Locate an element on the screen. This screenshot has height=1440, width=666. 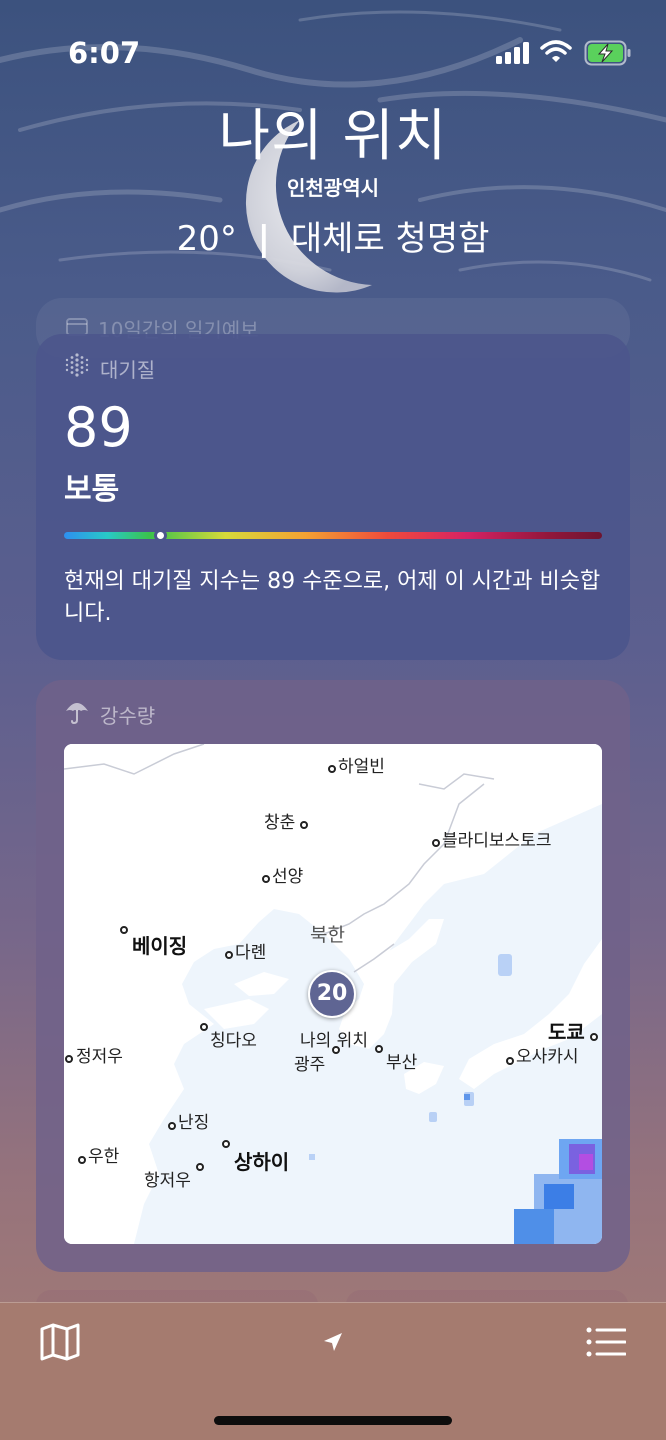
map-city-qingdao: 칭다오 is located at coordinates (233, 1038).